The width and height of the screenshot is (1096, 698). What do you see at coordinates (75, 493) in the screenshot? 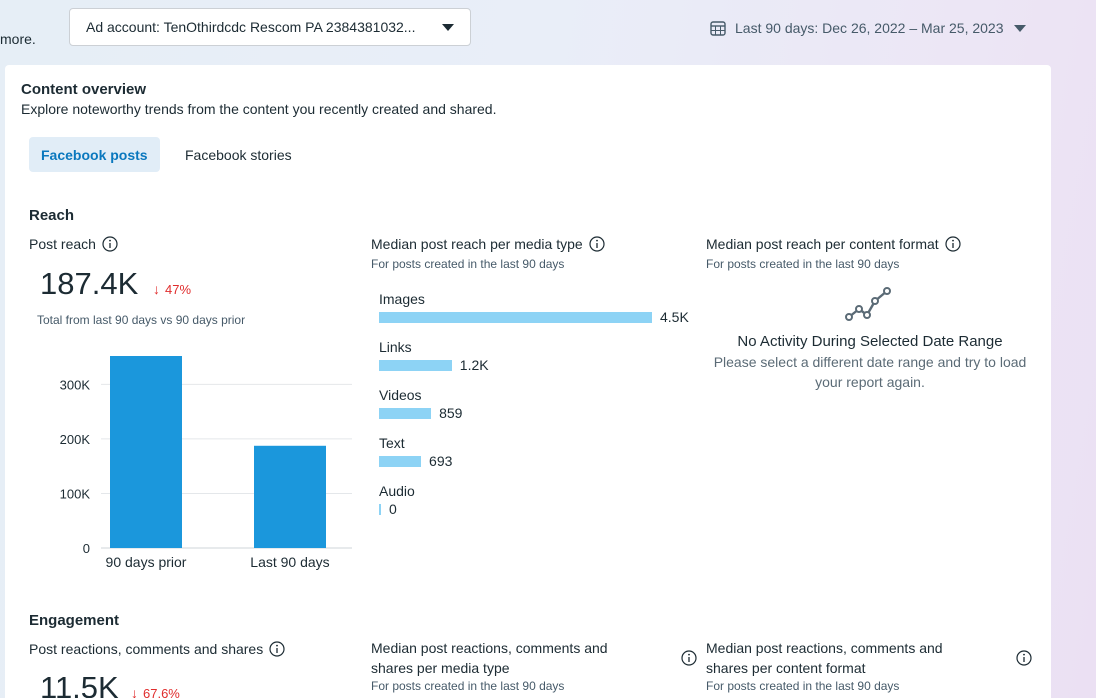
I see `chart-y-tick-label: 100K` at bounding box center [75, 493].